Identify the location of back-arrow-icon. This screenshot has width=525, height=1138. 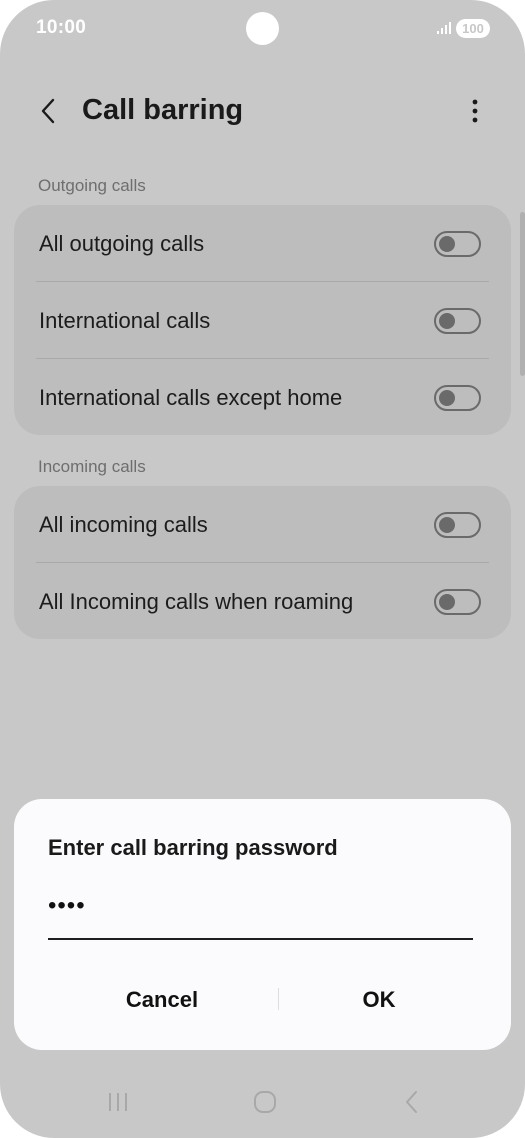
(48, 111).